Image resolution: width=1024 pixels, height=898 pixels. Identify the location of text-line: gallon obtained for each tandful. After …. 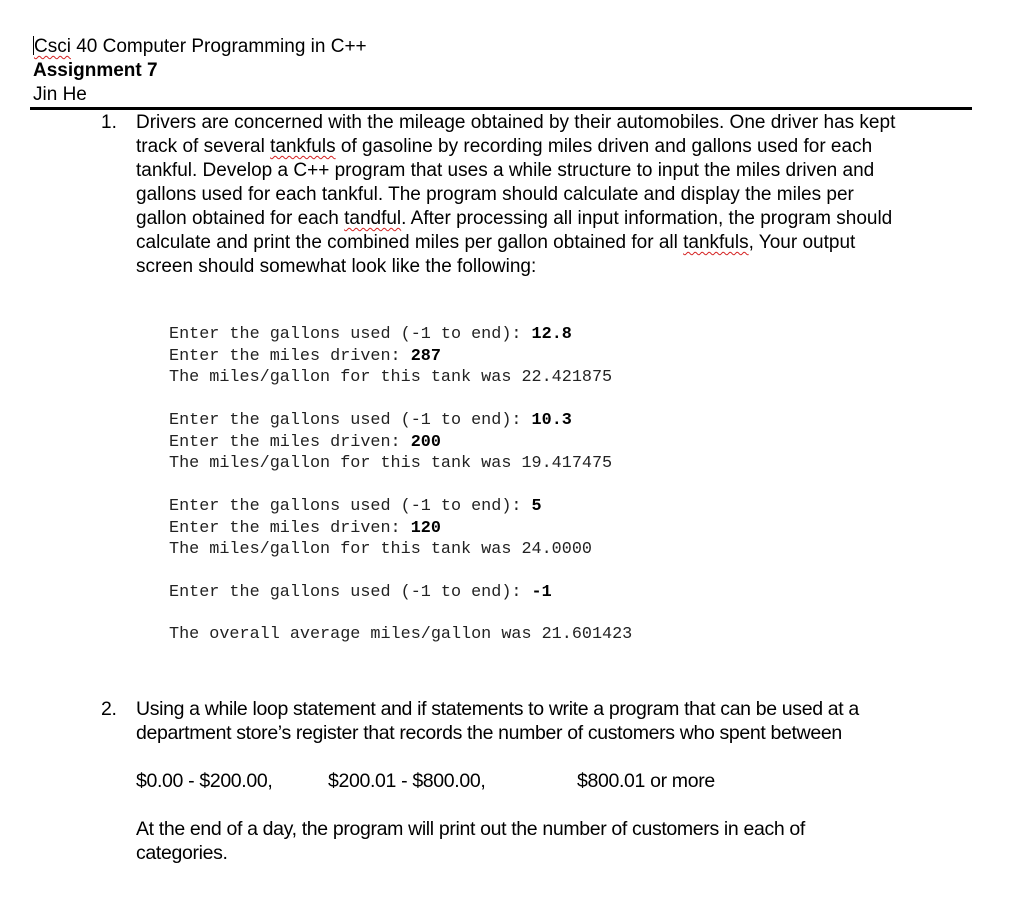
(514, 218).